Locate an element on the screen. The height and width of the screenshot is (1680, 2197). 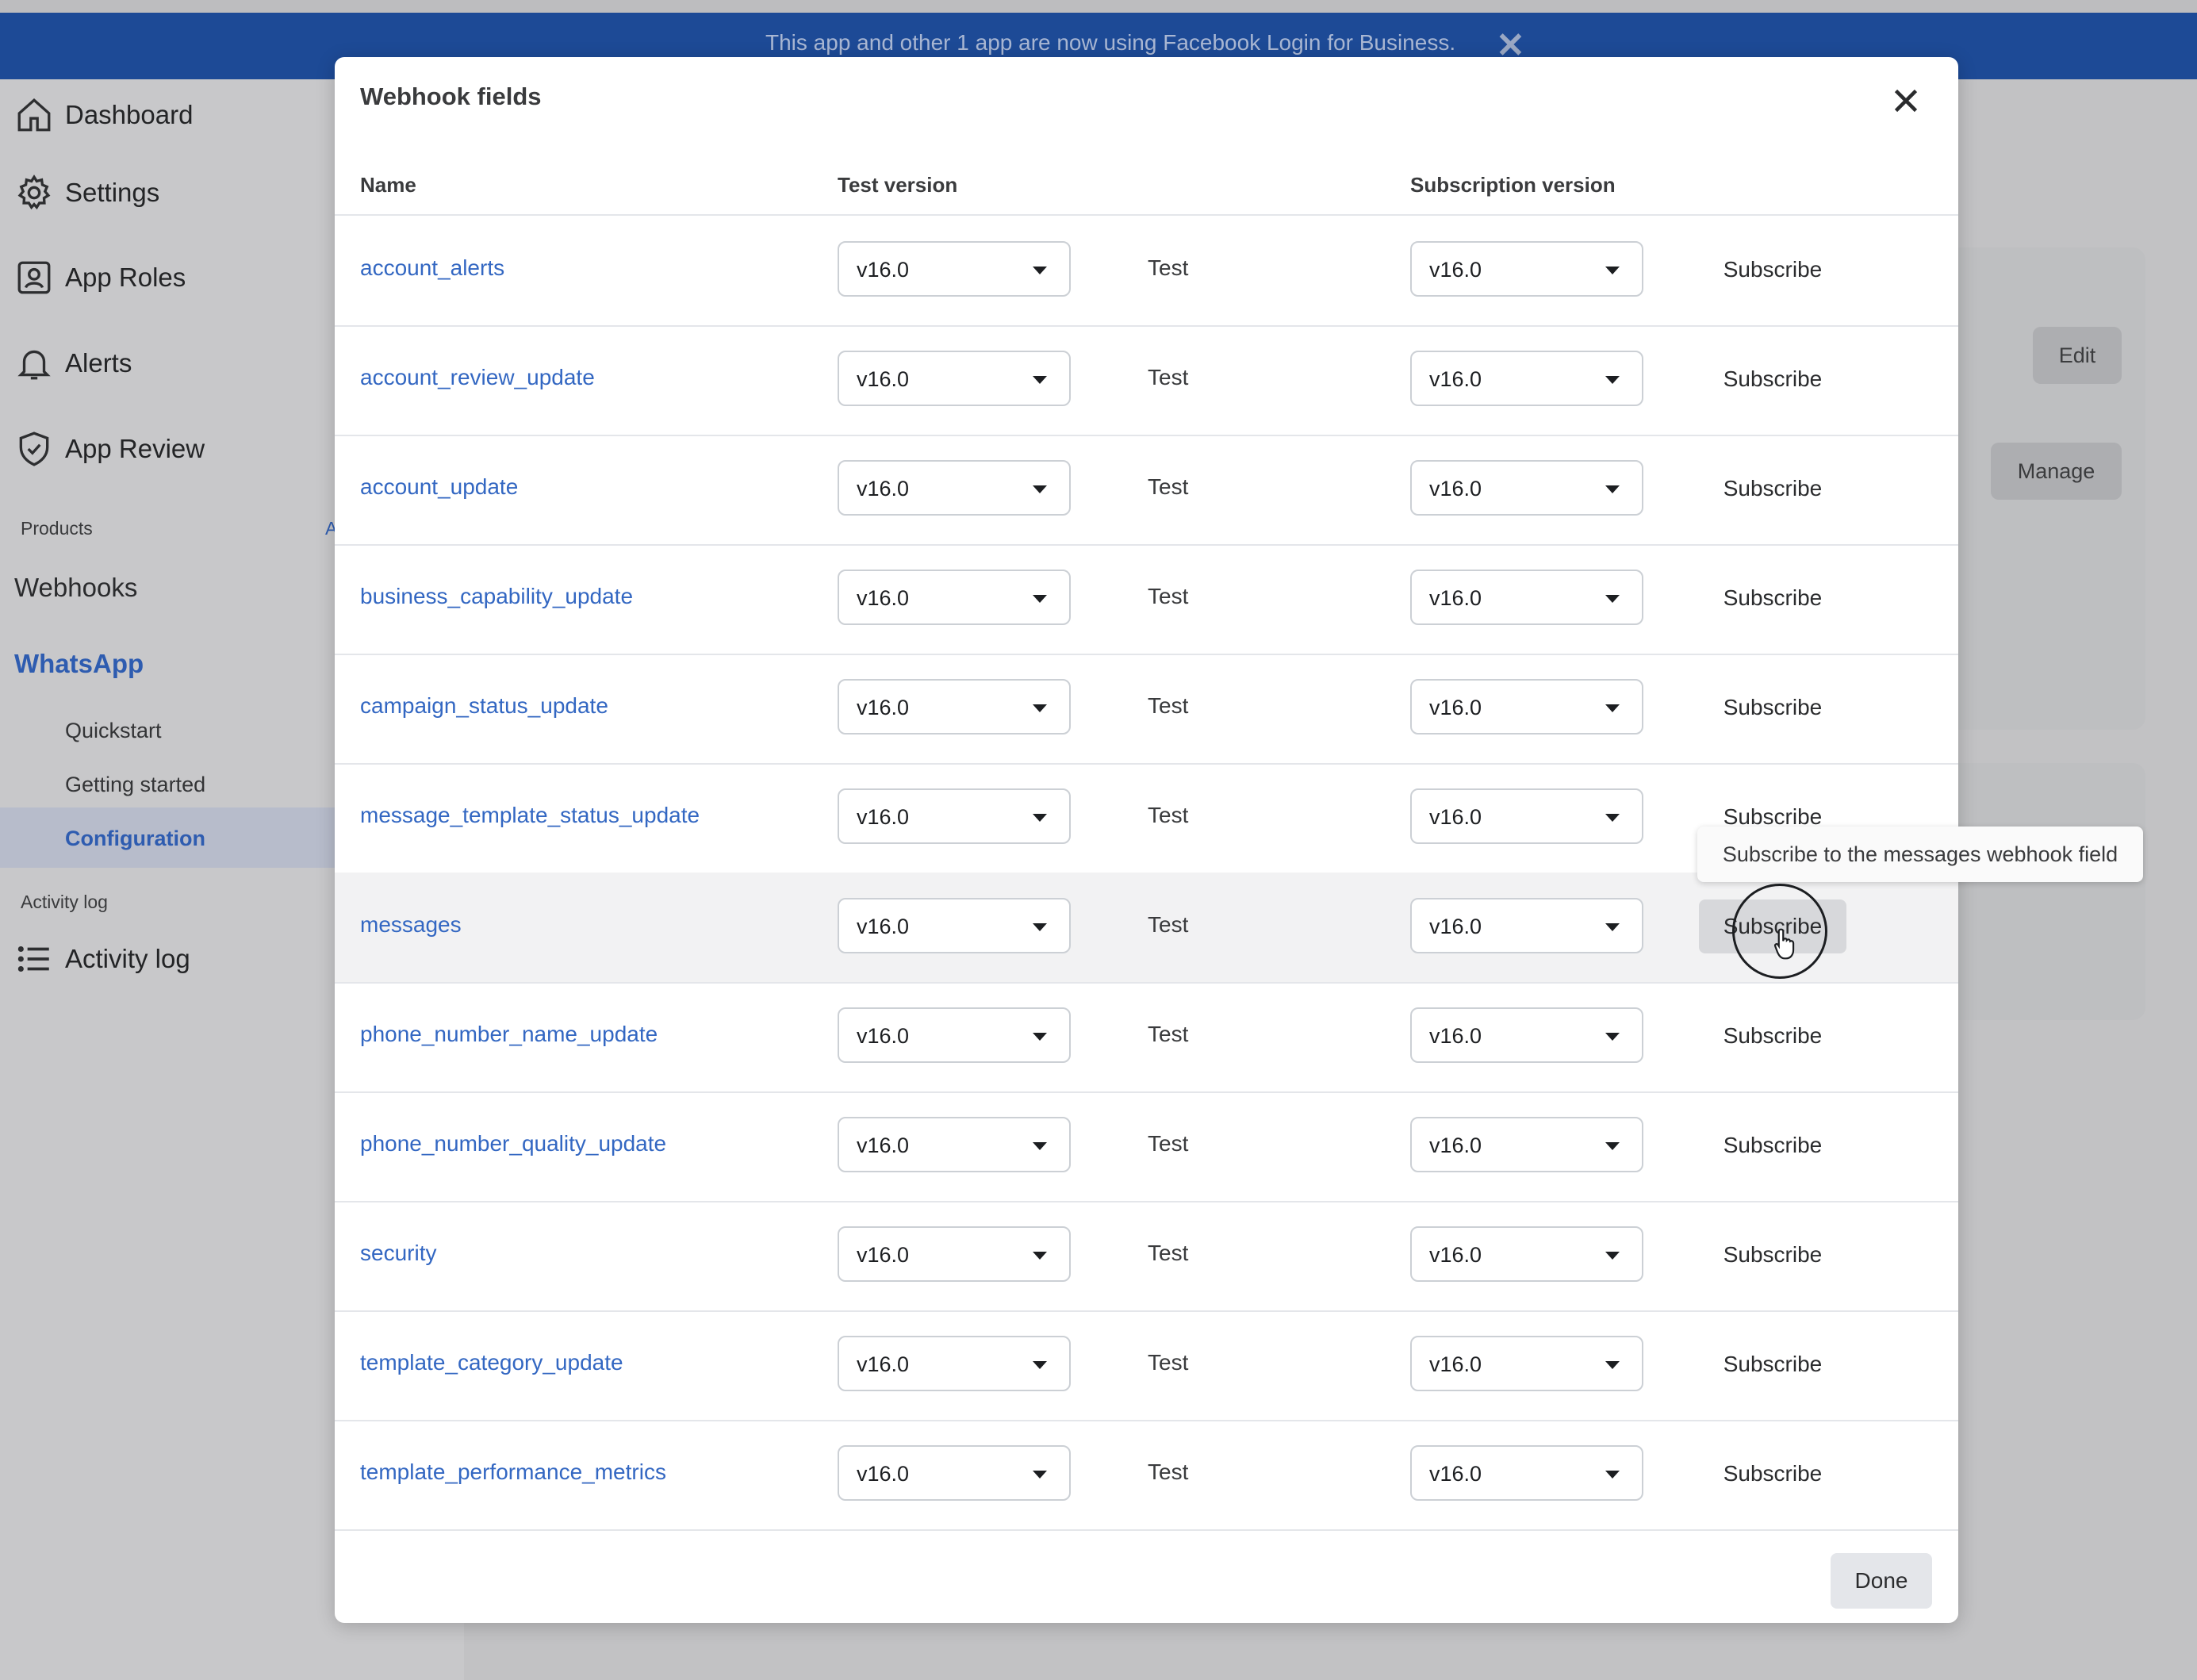
sidebar-item-activity-log: Activity log is located at coordinates (102, 959).